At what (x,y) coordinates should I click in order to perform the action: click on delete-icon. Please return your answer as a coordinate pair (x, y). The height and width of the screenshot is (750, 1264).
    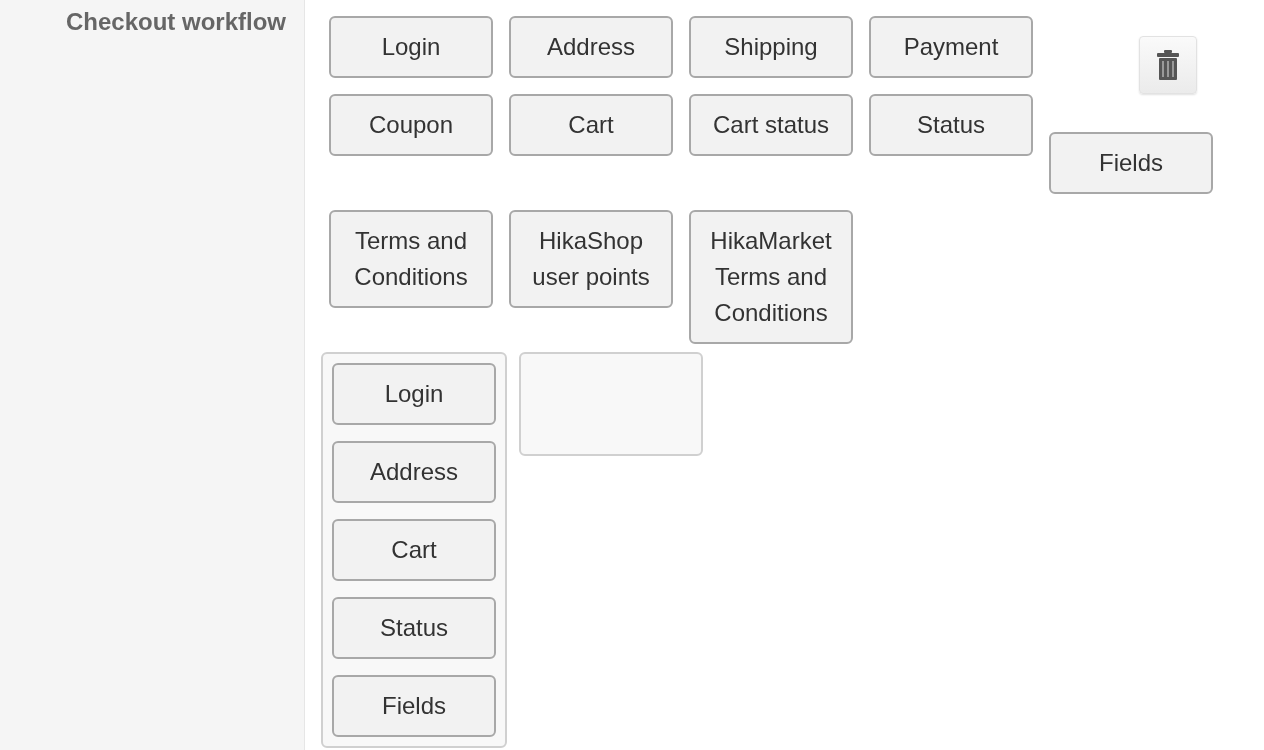
    Looking at the image, I should click on (1168, 65).